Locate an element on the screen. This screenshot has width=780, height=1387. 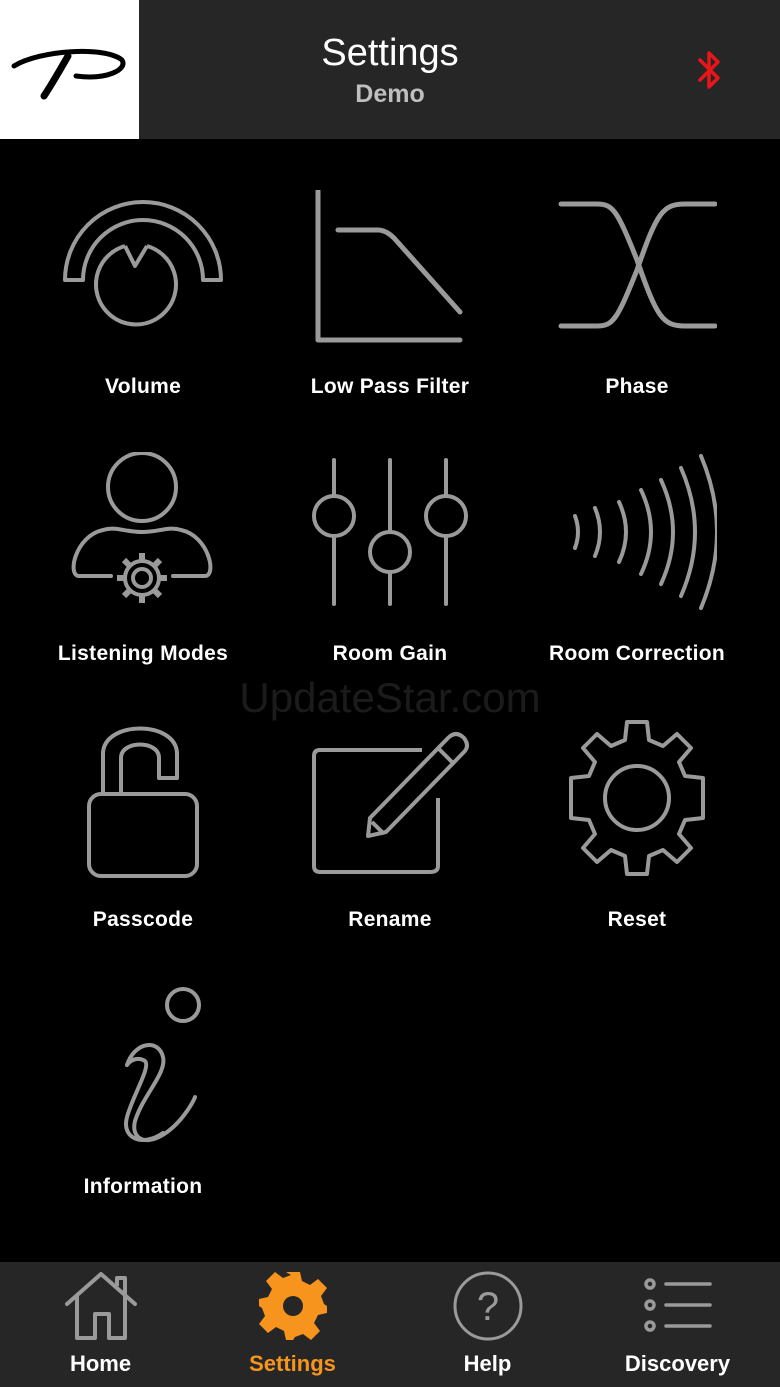
tile-reset: Reset is located at coordinates (637, 848).